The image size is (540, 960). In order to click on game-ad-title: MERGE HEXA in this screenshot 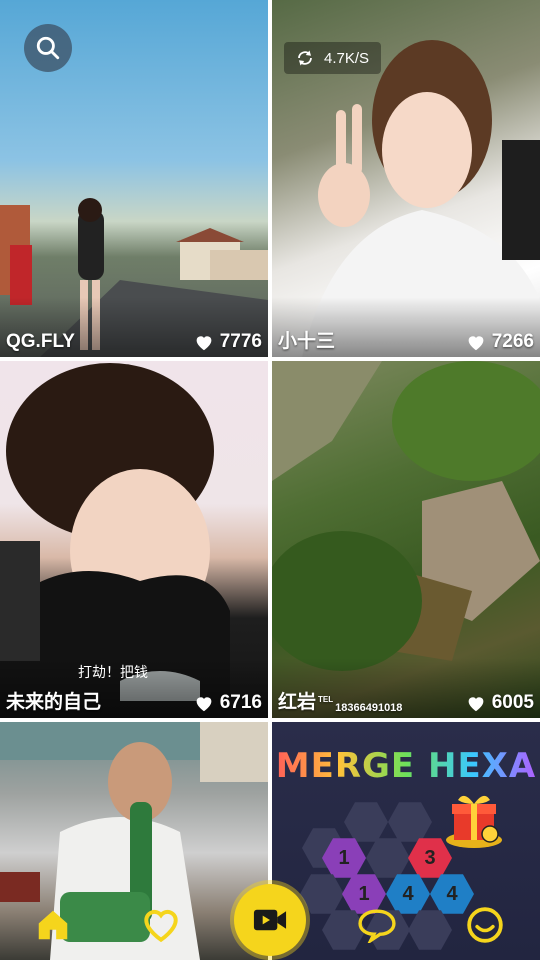, I will do `click(406, 766)`.